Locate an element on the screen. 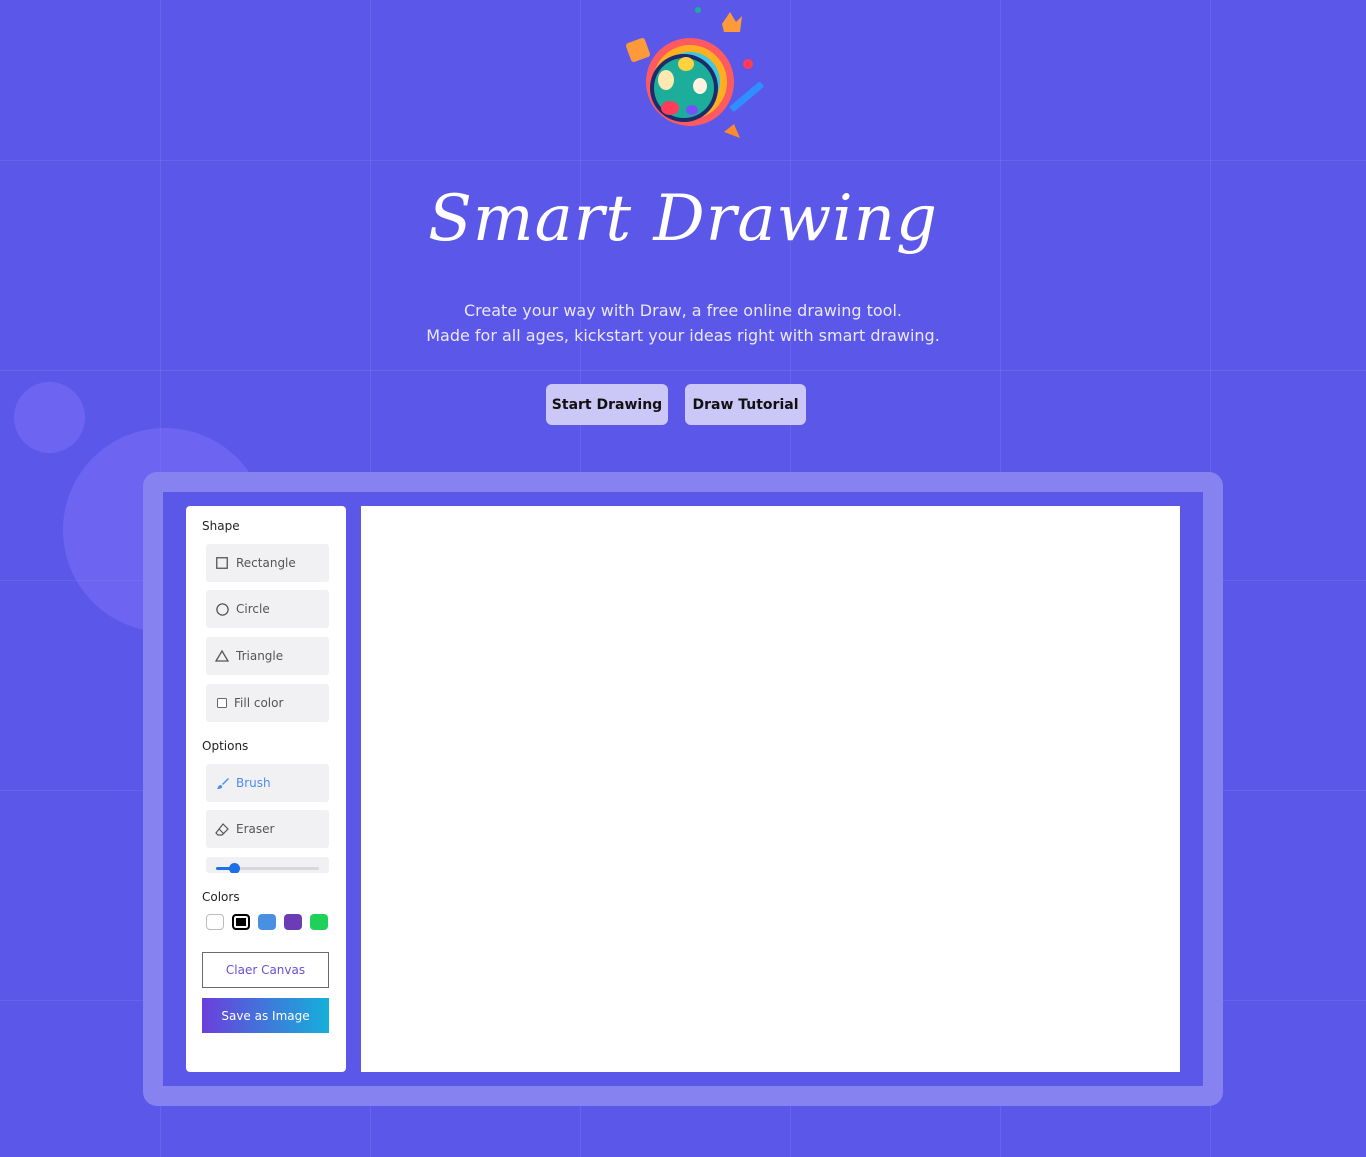 The width and height of the screenshot is (1366, 1157). options-section-label: Options is located at coordinates (225, 746).